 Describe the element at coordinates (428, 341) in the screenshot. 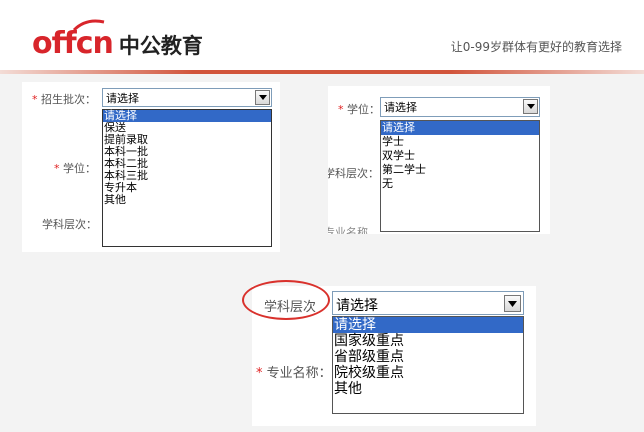

I see `list-item: 国家级重点` at that location.